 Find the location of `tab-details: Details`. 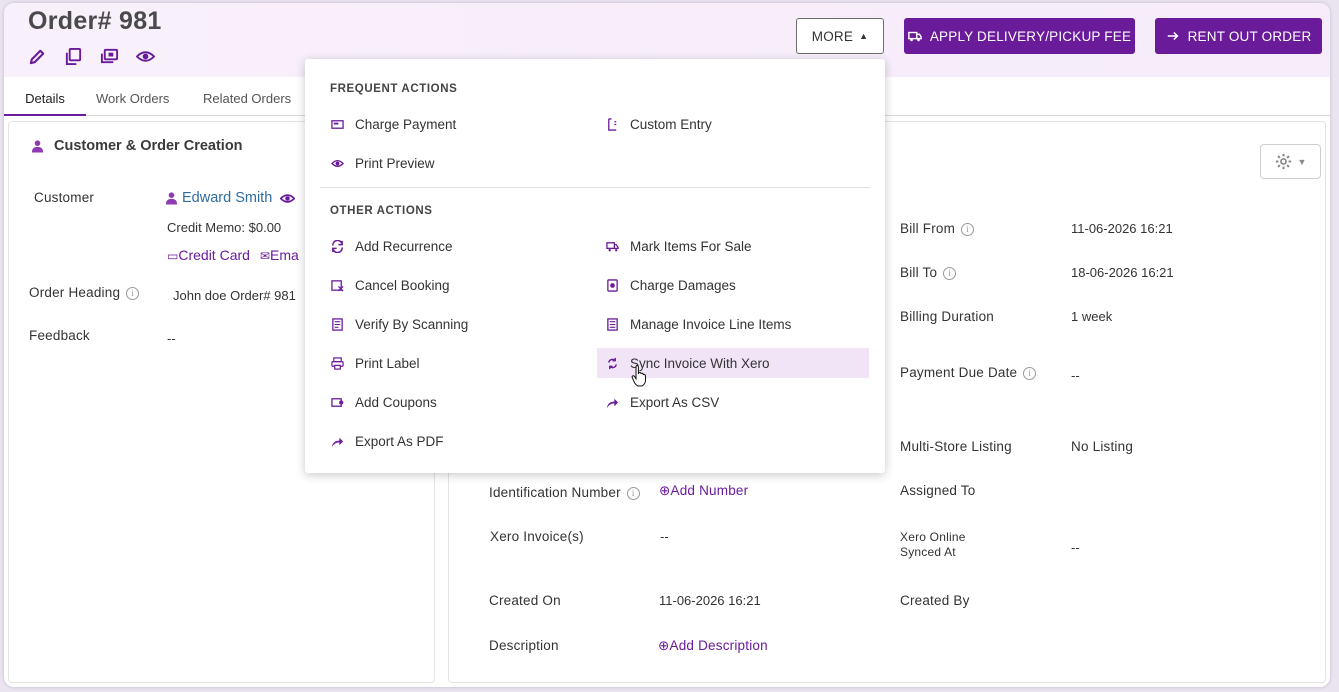

tab-details: Details is located at coordinates (45, 96).